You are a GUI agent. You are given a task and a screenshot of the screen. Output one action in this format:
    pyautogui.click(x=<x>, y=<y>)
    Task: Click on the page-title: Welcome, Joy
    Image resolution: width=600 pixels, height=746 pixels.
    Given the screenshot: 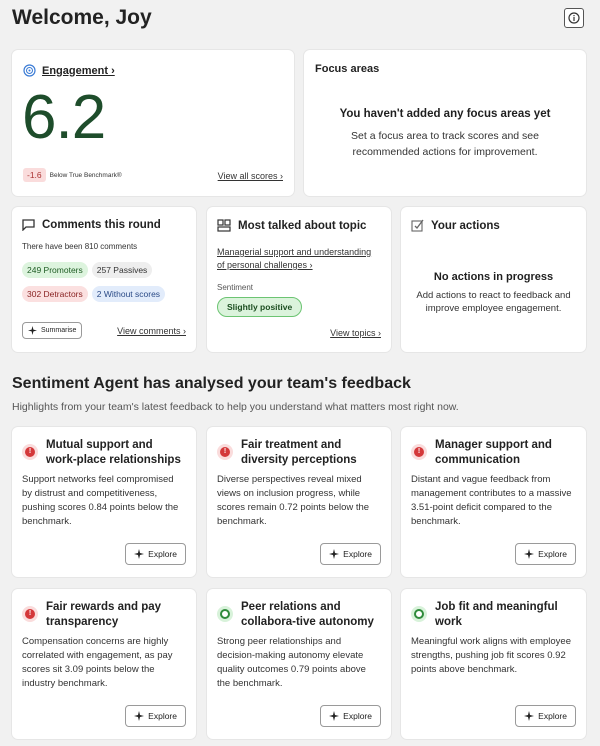 What is the action you would take?
    pyautogui.click(x=82, y=17)
    